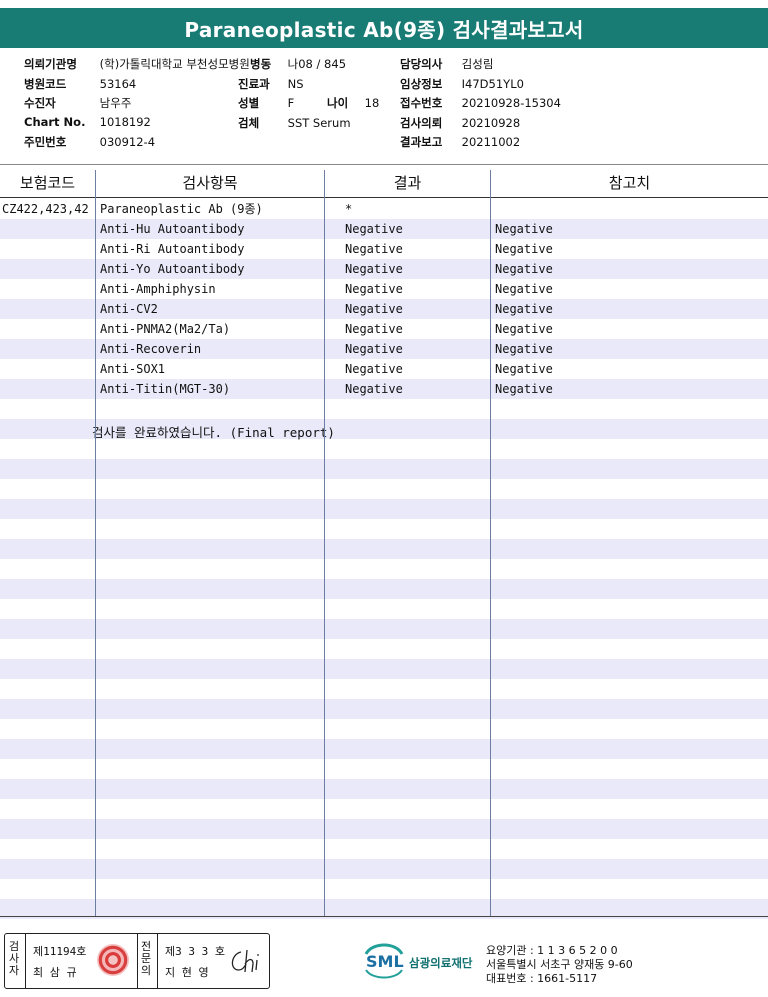  What do you see at coordinates (462, 84) in the screenshot?
I see `meta-clinical-info: 임상정보 I47D51YL0` at bounding box center [462, 84].